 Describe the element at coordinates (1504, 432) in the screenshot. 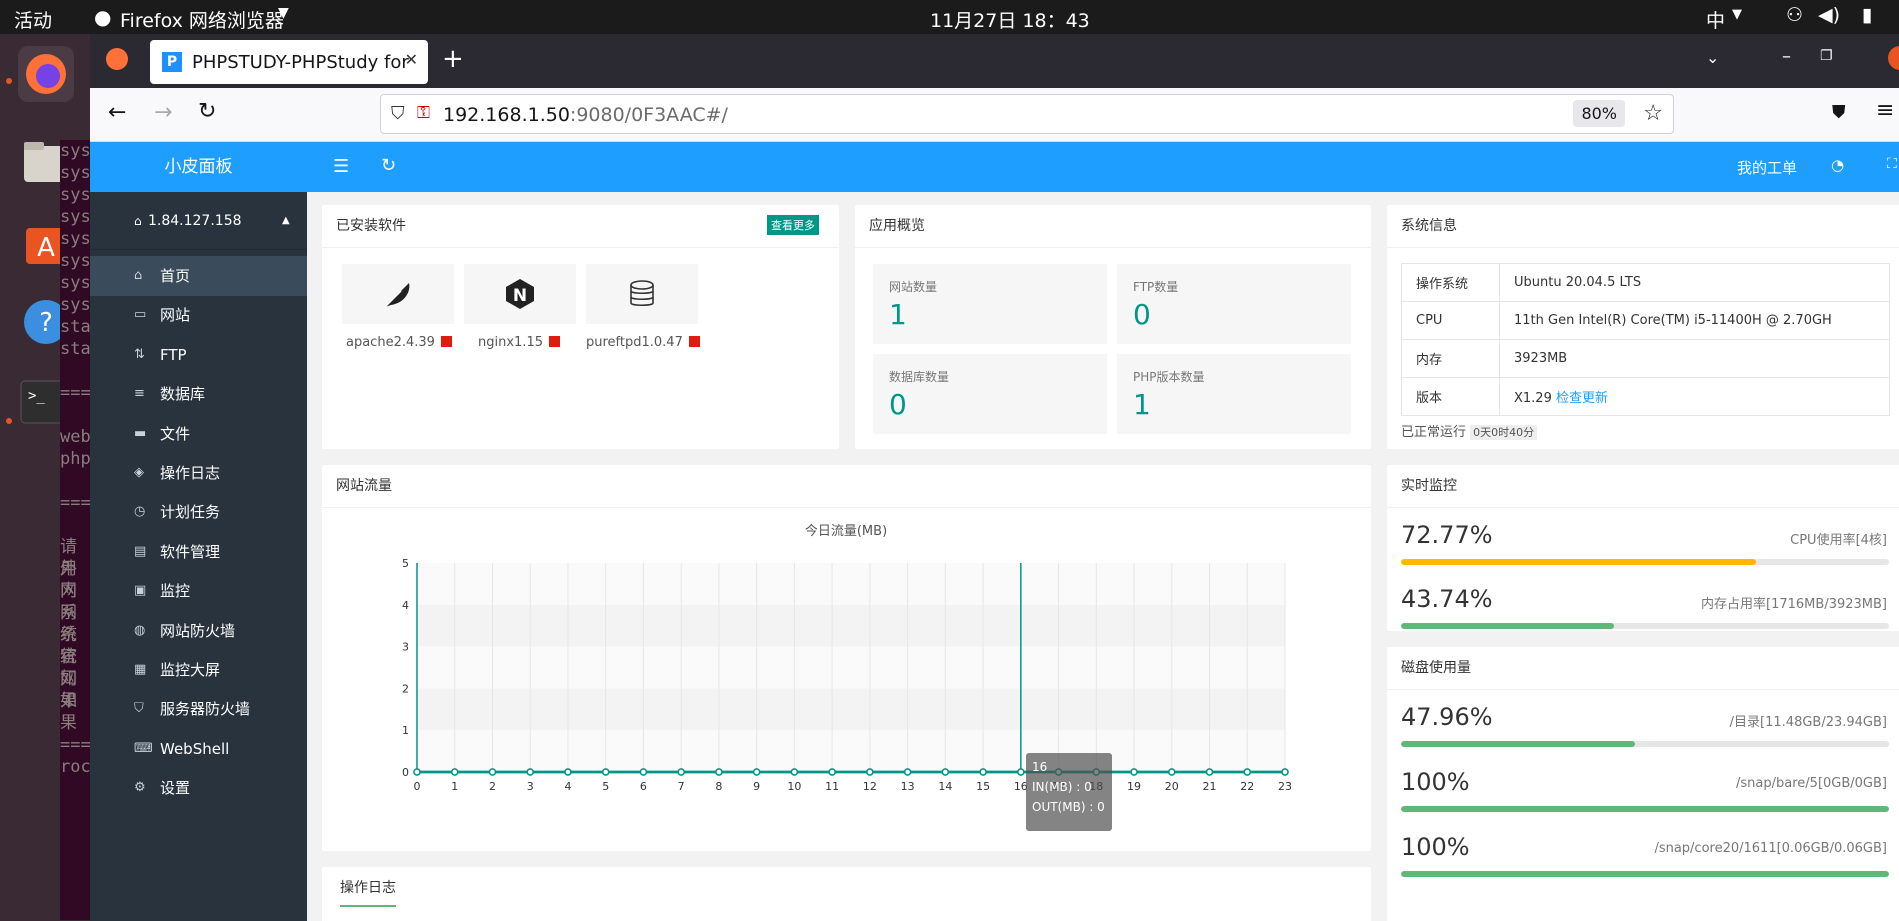

I see `uptime-value: 0天0时40分` at that location.